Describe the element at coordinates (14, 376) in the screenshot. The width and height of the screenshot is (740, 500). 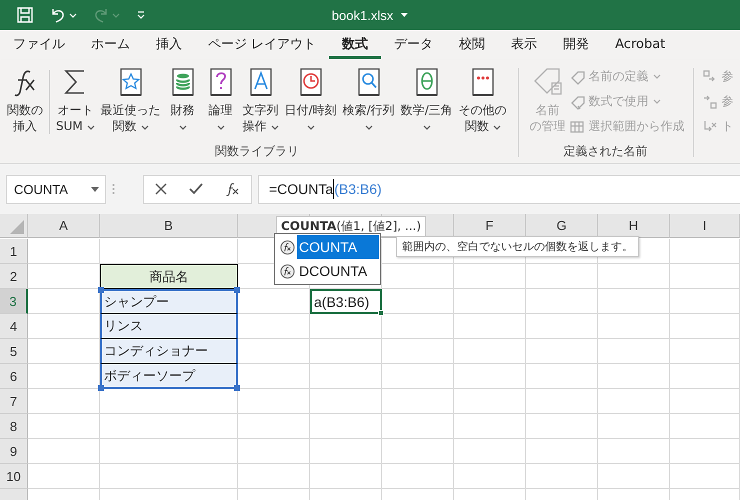
I see `row-header: 6` at that location.